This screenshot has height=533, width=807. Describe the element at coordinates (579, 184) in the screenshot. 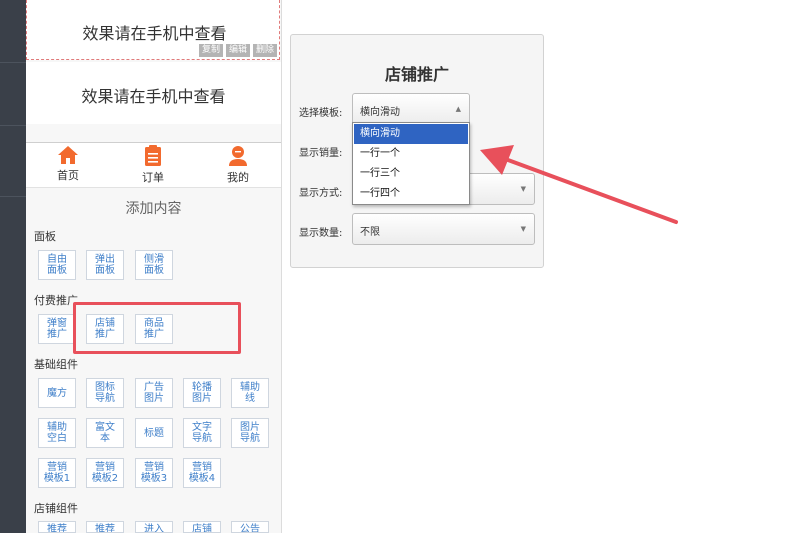

I see `annotation-arrow-icon` at that location.